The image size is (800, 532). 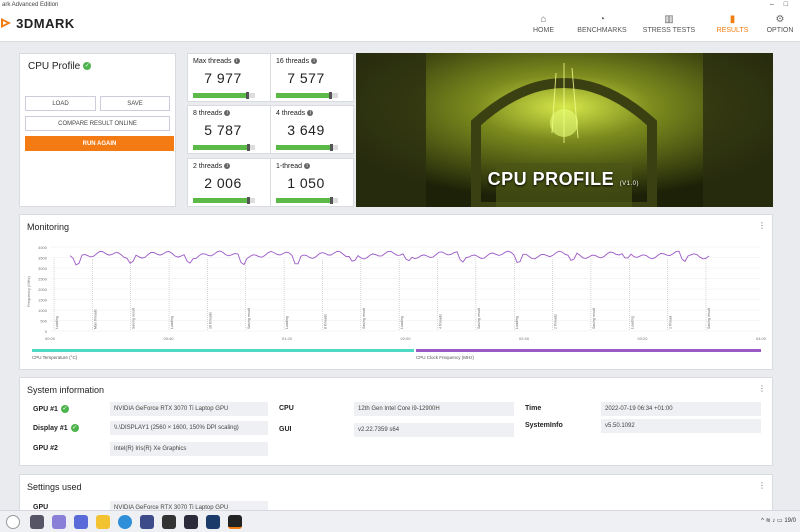 I want to click on phase-label: 1 thread, so click(x=671, y=322).